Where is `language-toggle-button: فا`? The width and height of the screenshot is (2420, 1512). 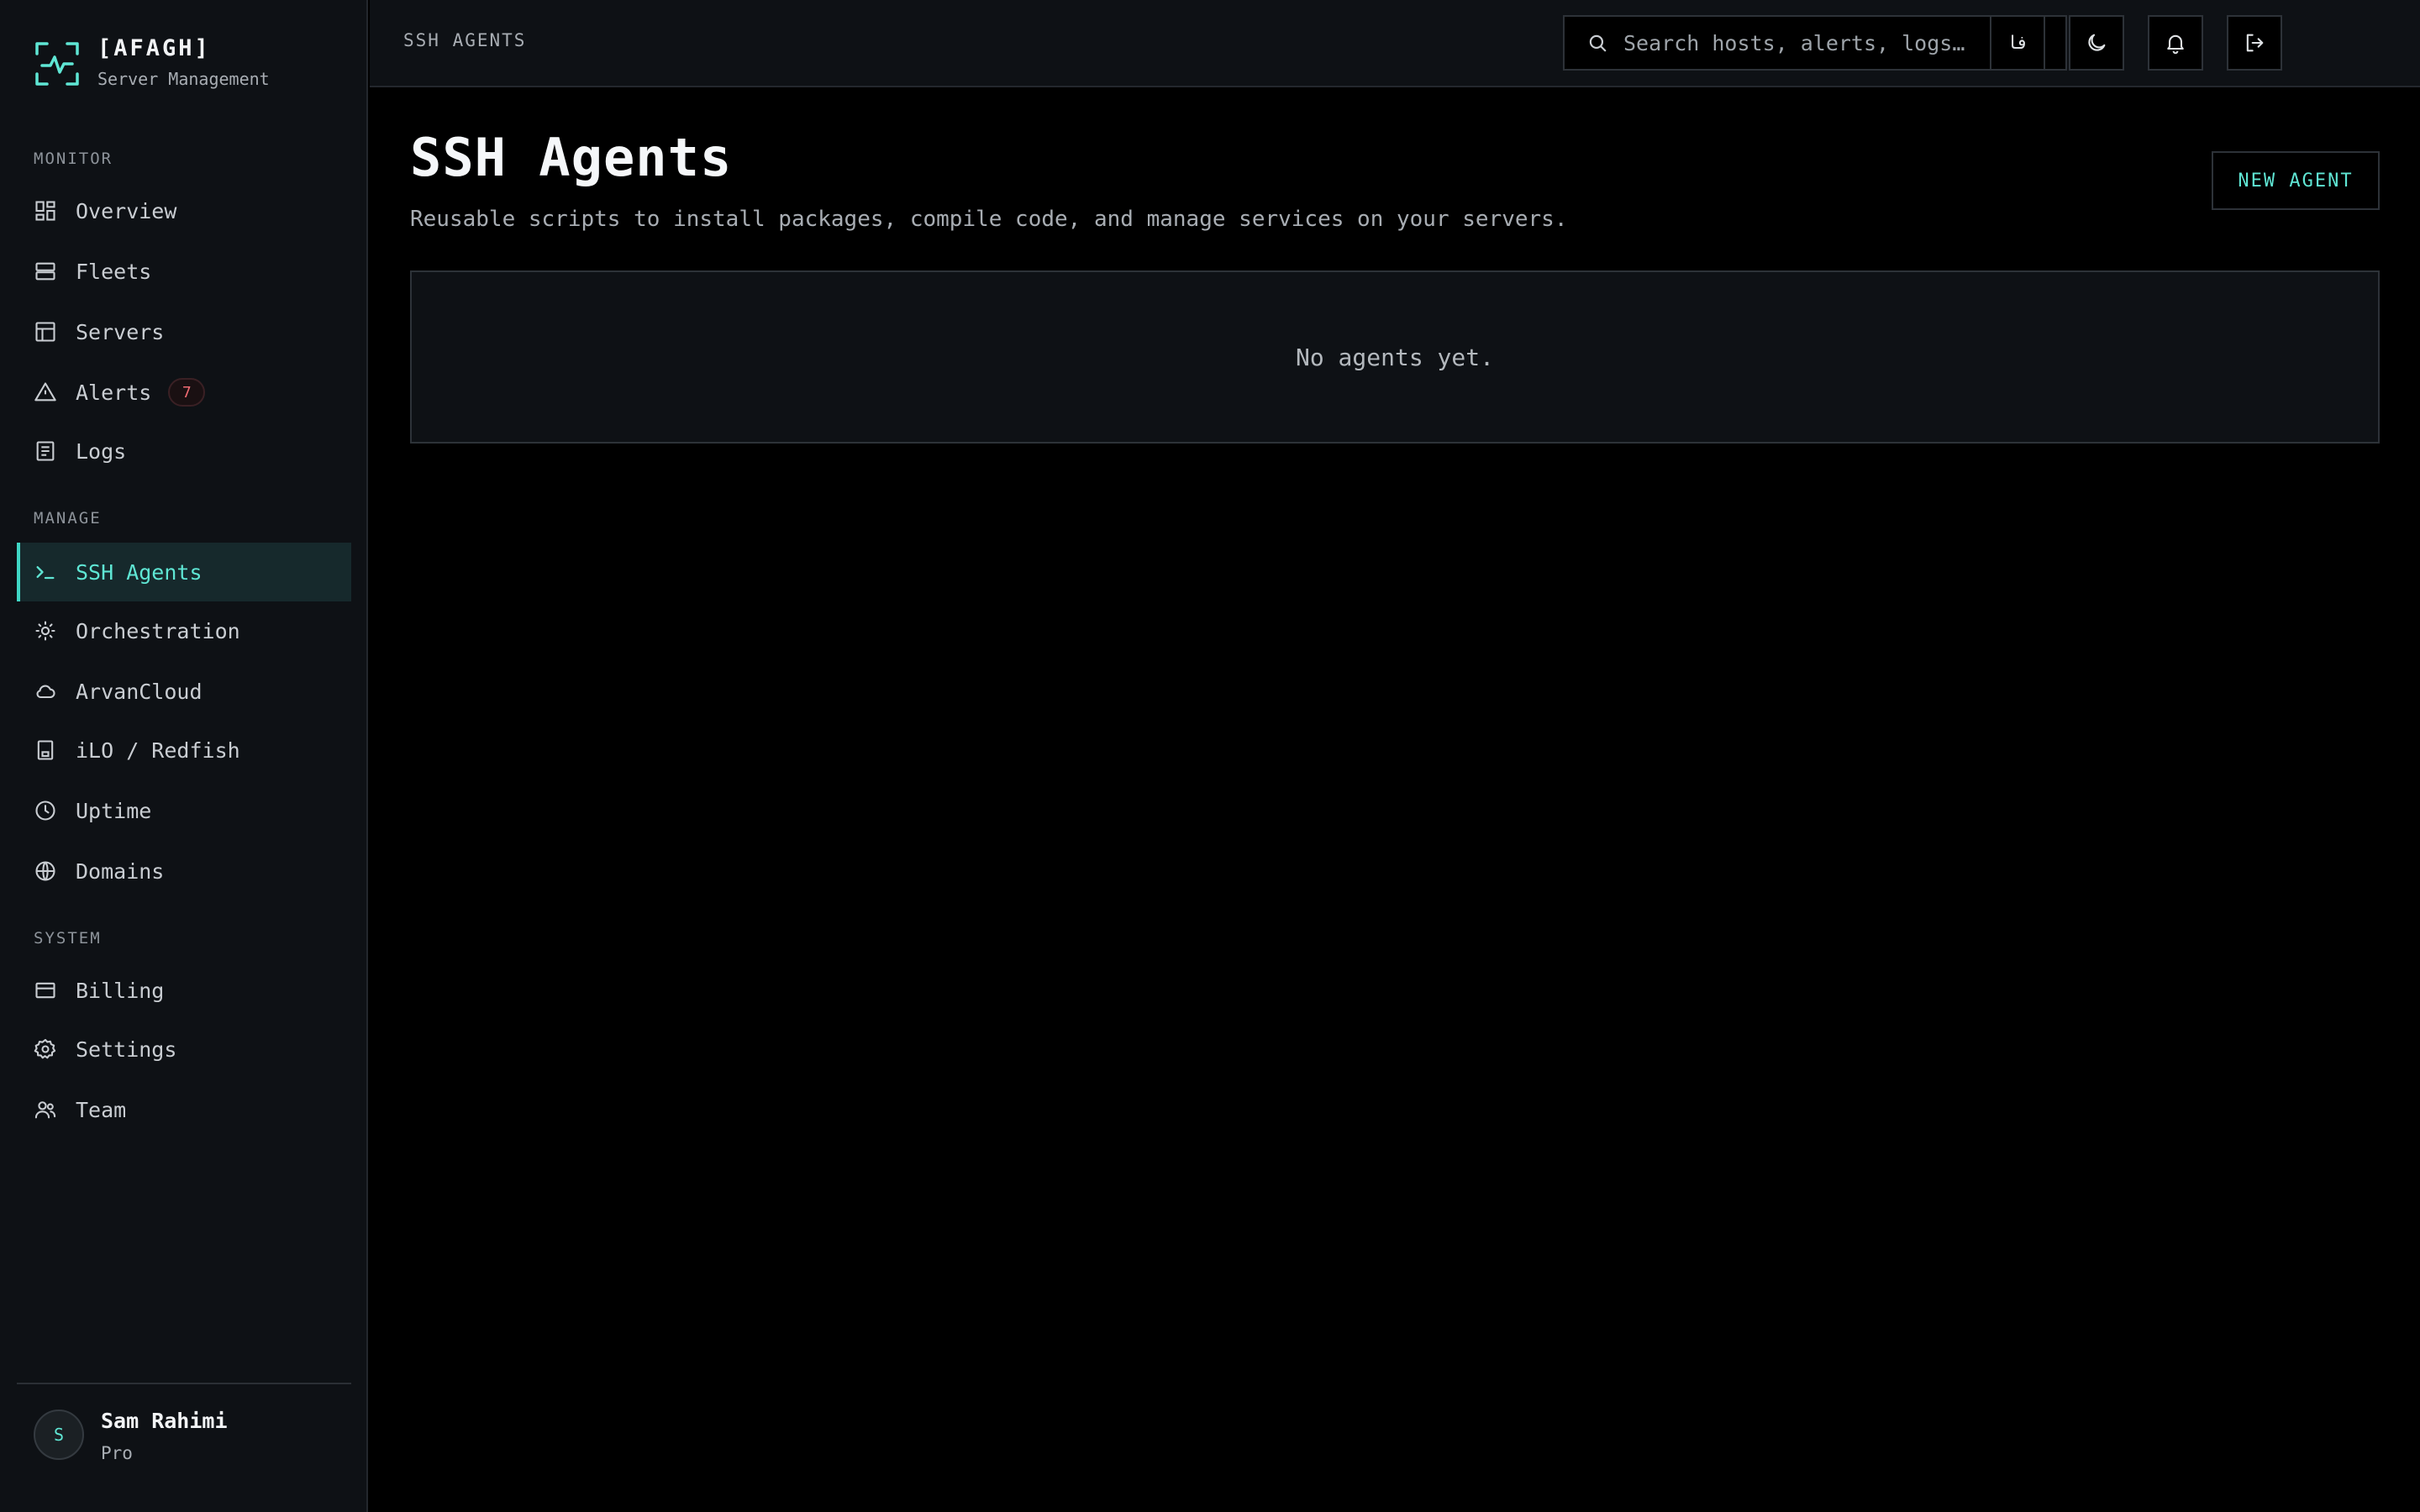
language-toggle-button: فا is located at coordinates (2017, 43).